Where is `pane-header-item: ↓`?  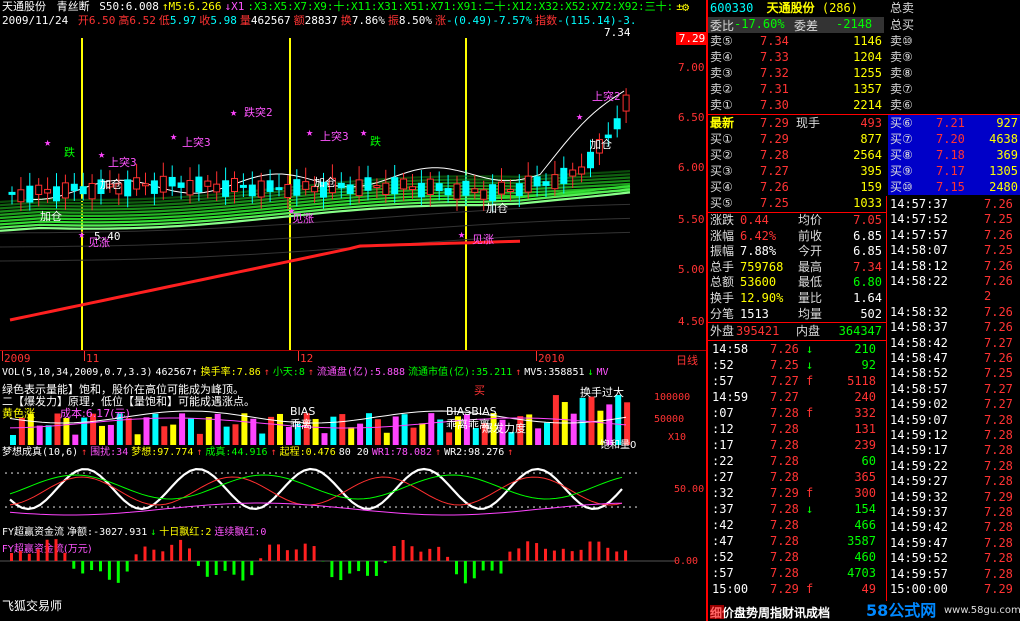 pane-header-item: ↓ is located at coordinates (590, 372).